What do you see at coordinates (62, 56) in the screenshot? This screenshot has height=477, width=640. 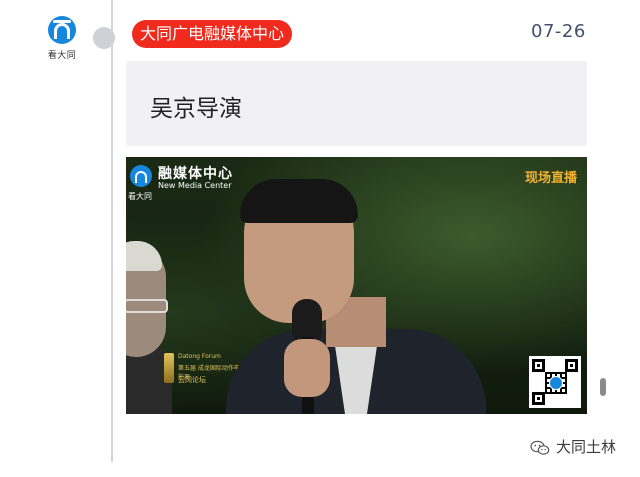 I see `account-logo-caption: 看大同` at bounding box center [62, 56].